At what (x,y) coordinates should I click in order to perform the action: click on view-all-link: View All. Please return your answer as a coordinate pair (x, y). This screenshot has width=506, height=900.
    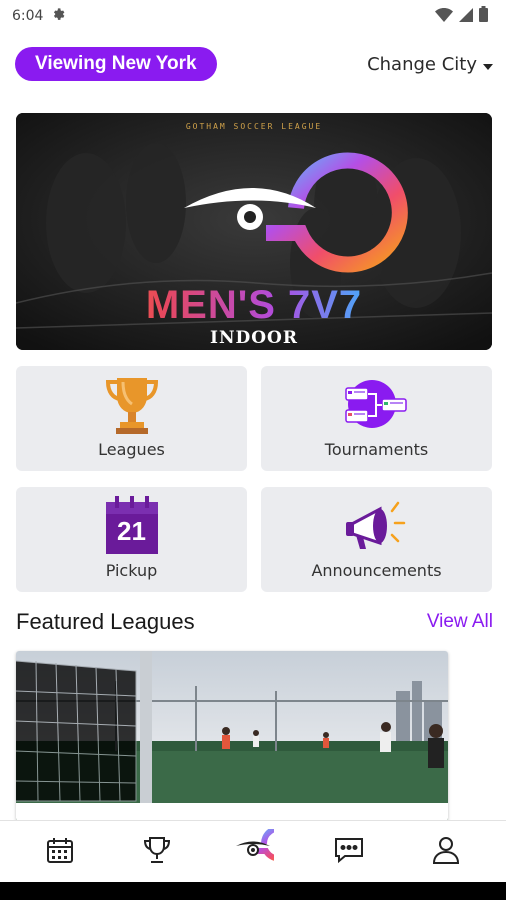
    Looking at the image, I should click on (460, 622).